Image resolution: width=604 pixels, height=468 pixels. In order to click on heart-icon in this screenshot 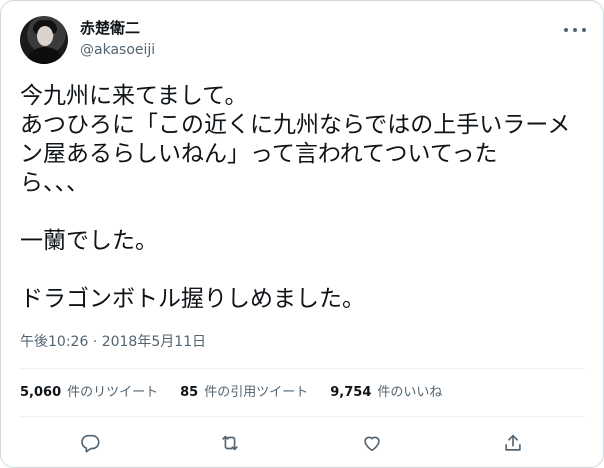, I will do `click(372, 444)`.